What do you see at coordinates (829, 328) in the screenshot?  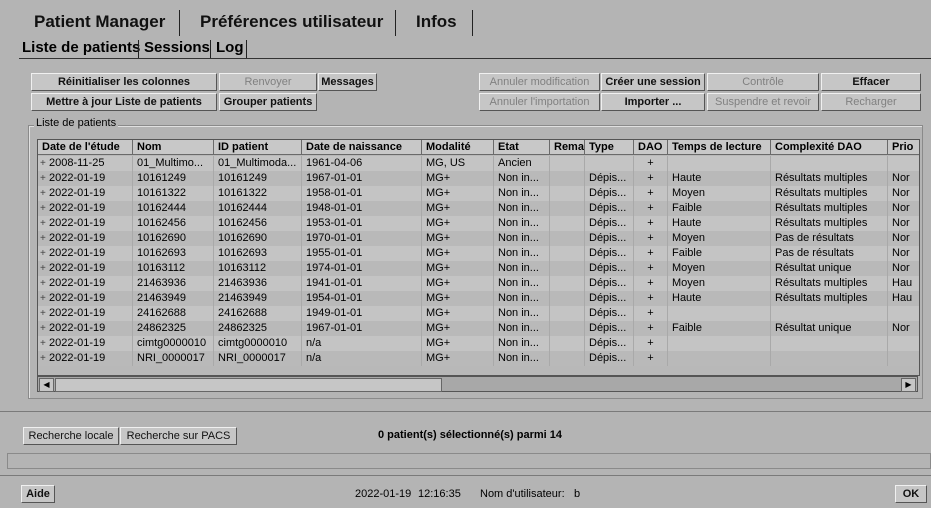 I see `dao-complexity-cell: Résultat unique` at bounding box center [829, 328].